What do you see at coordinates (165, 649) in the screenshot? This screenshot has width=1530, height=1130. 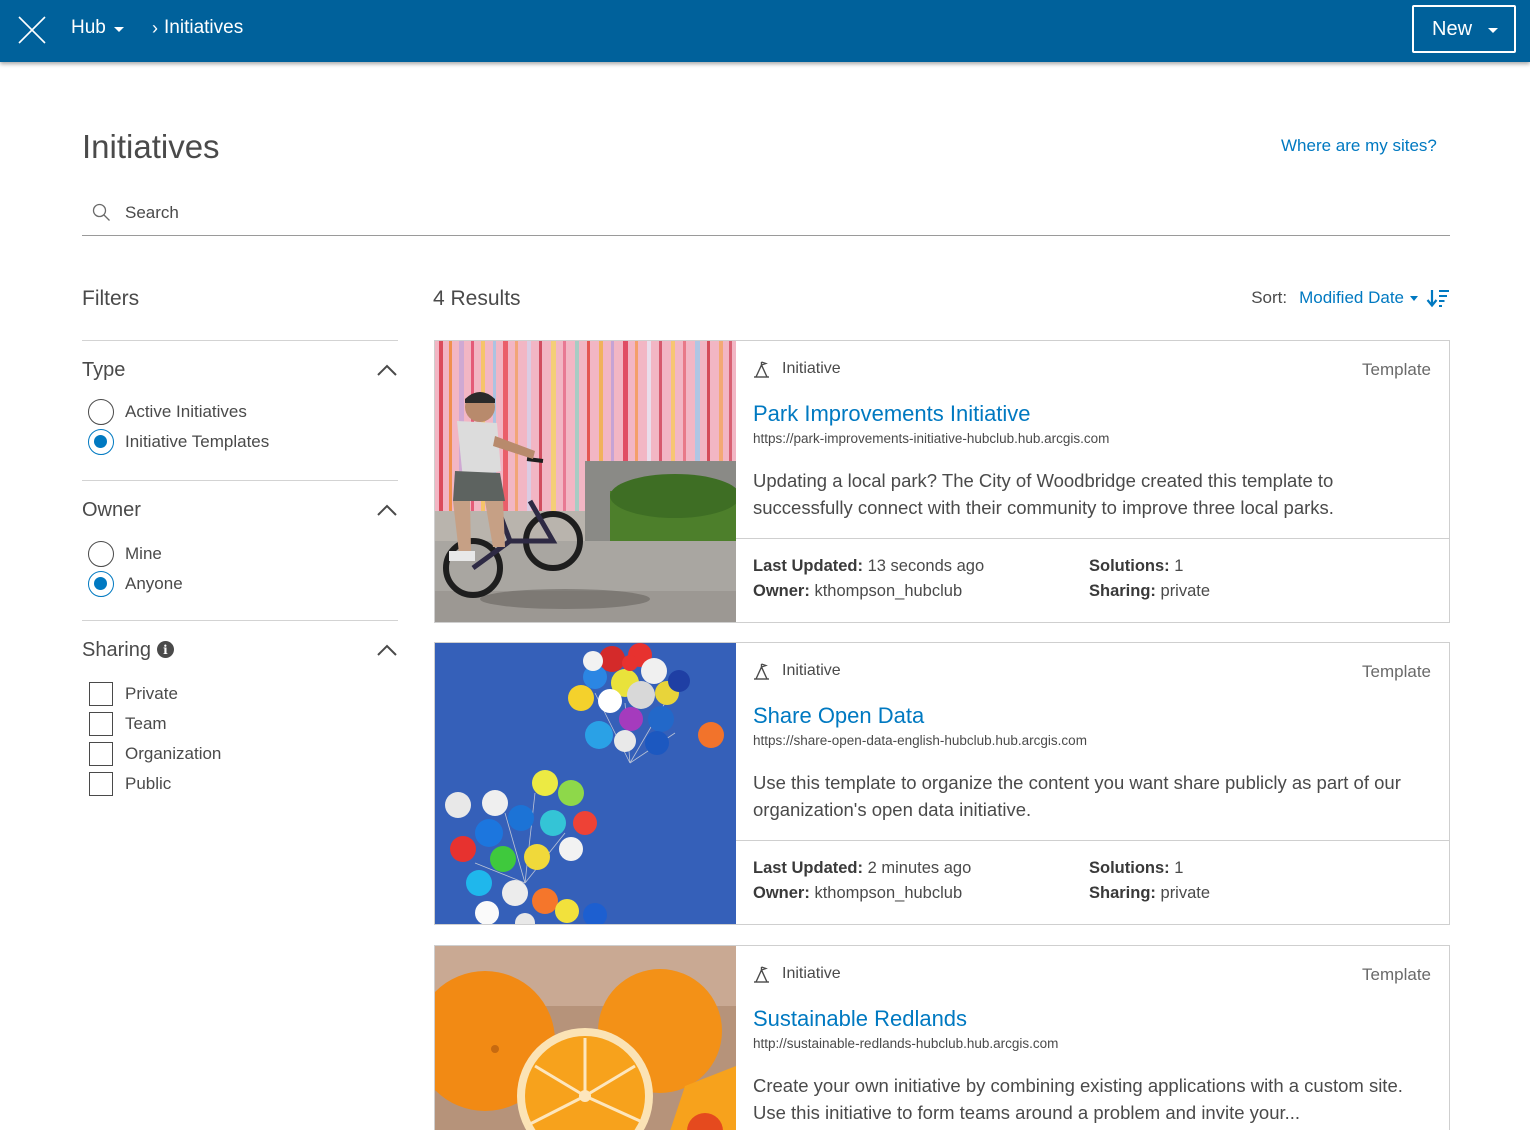 I see `info-icon: i` at bounding box center [165, 649].